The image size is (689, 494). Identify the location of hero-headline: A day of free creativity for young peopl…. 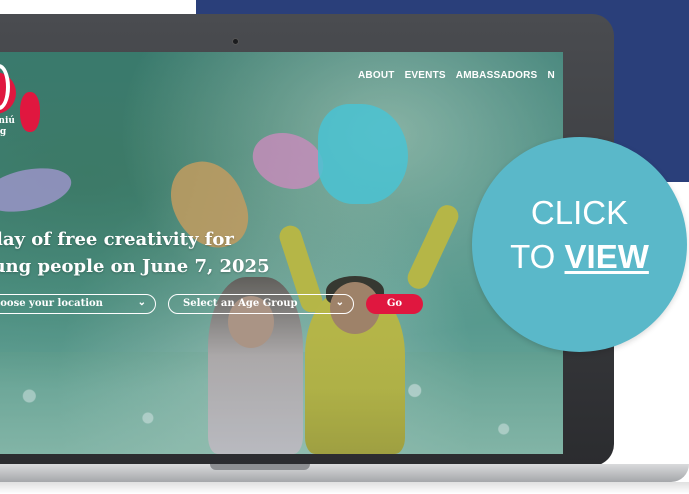
(165, 253).